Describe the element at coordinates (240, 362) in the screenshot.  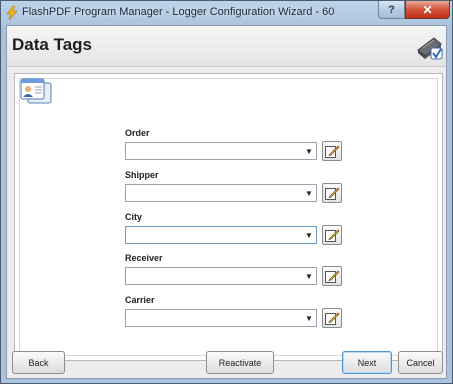
I see `reactivate-button: Reactivate` at that location.